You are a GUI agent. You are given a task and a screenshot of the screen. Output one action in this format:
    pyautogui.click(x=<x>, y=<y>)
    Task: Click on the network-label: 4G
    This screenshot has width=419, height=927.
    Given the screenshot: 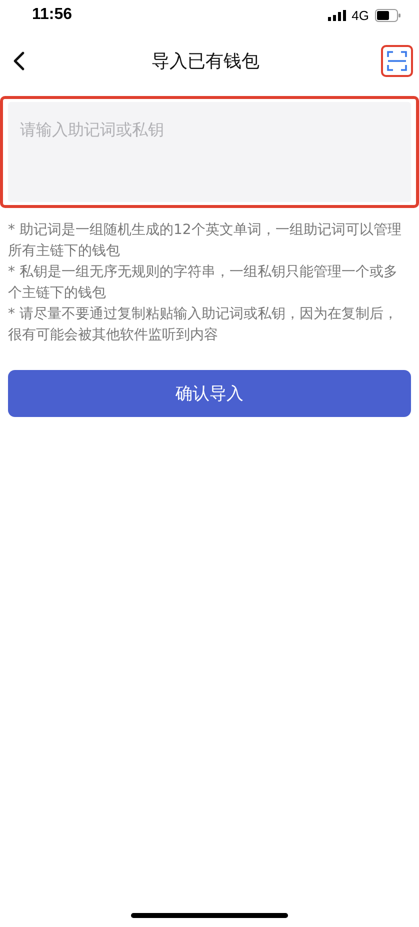 What is the action you would take?
    pyautogui.click(x=360, y=15)
    